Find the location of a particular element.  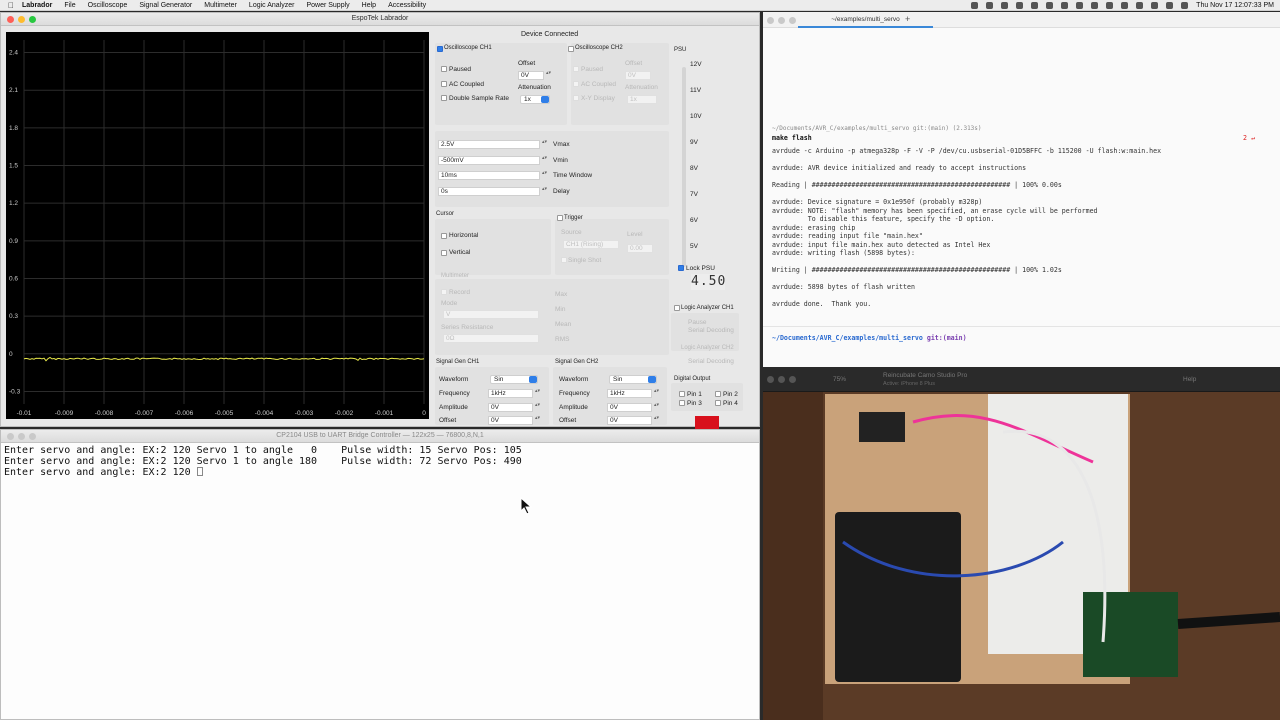

vmax-input: 2.5V is located at coordinates (489, 144).